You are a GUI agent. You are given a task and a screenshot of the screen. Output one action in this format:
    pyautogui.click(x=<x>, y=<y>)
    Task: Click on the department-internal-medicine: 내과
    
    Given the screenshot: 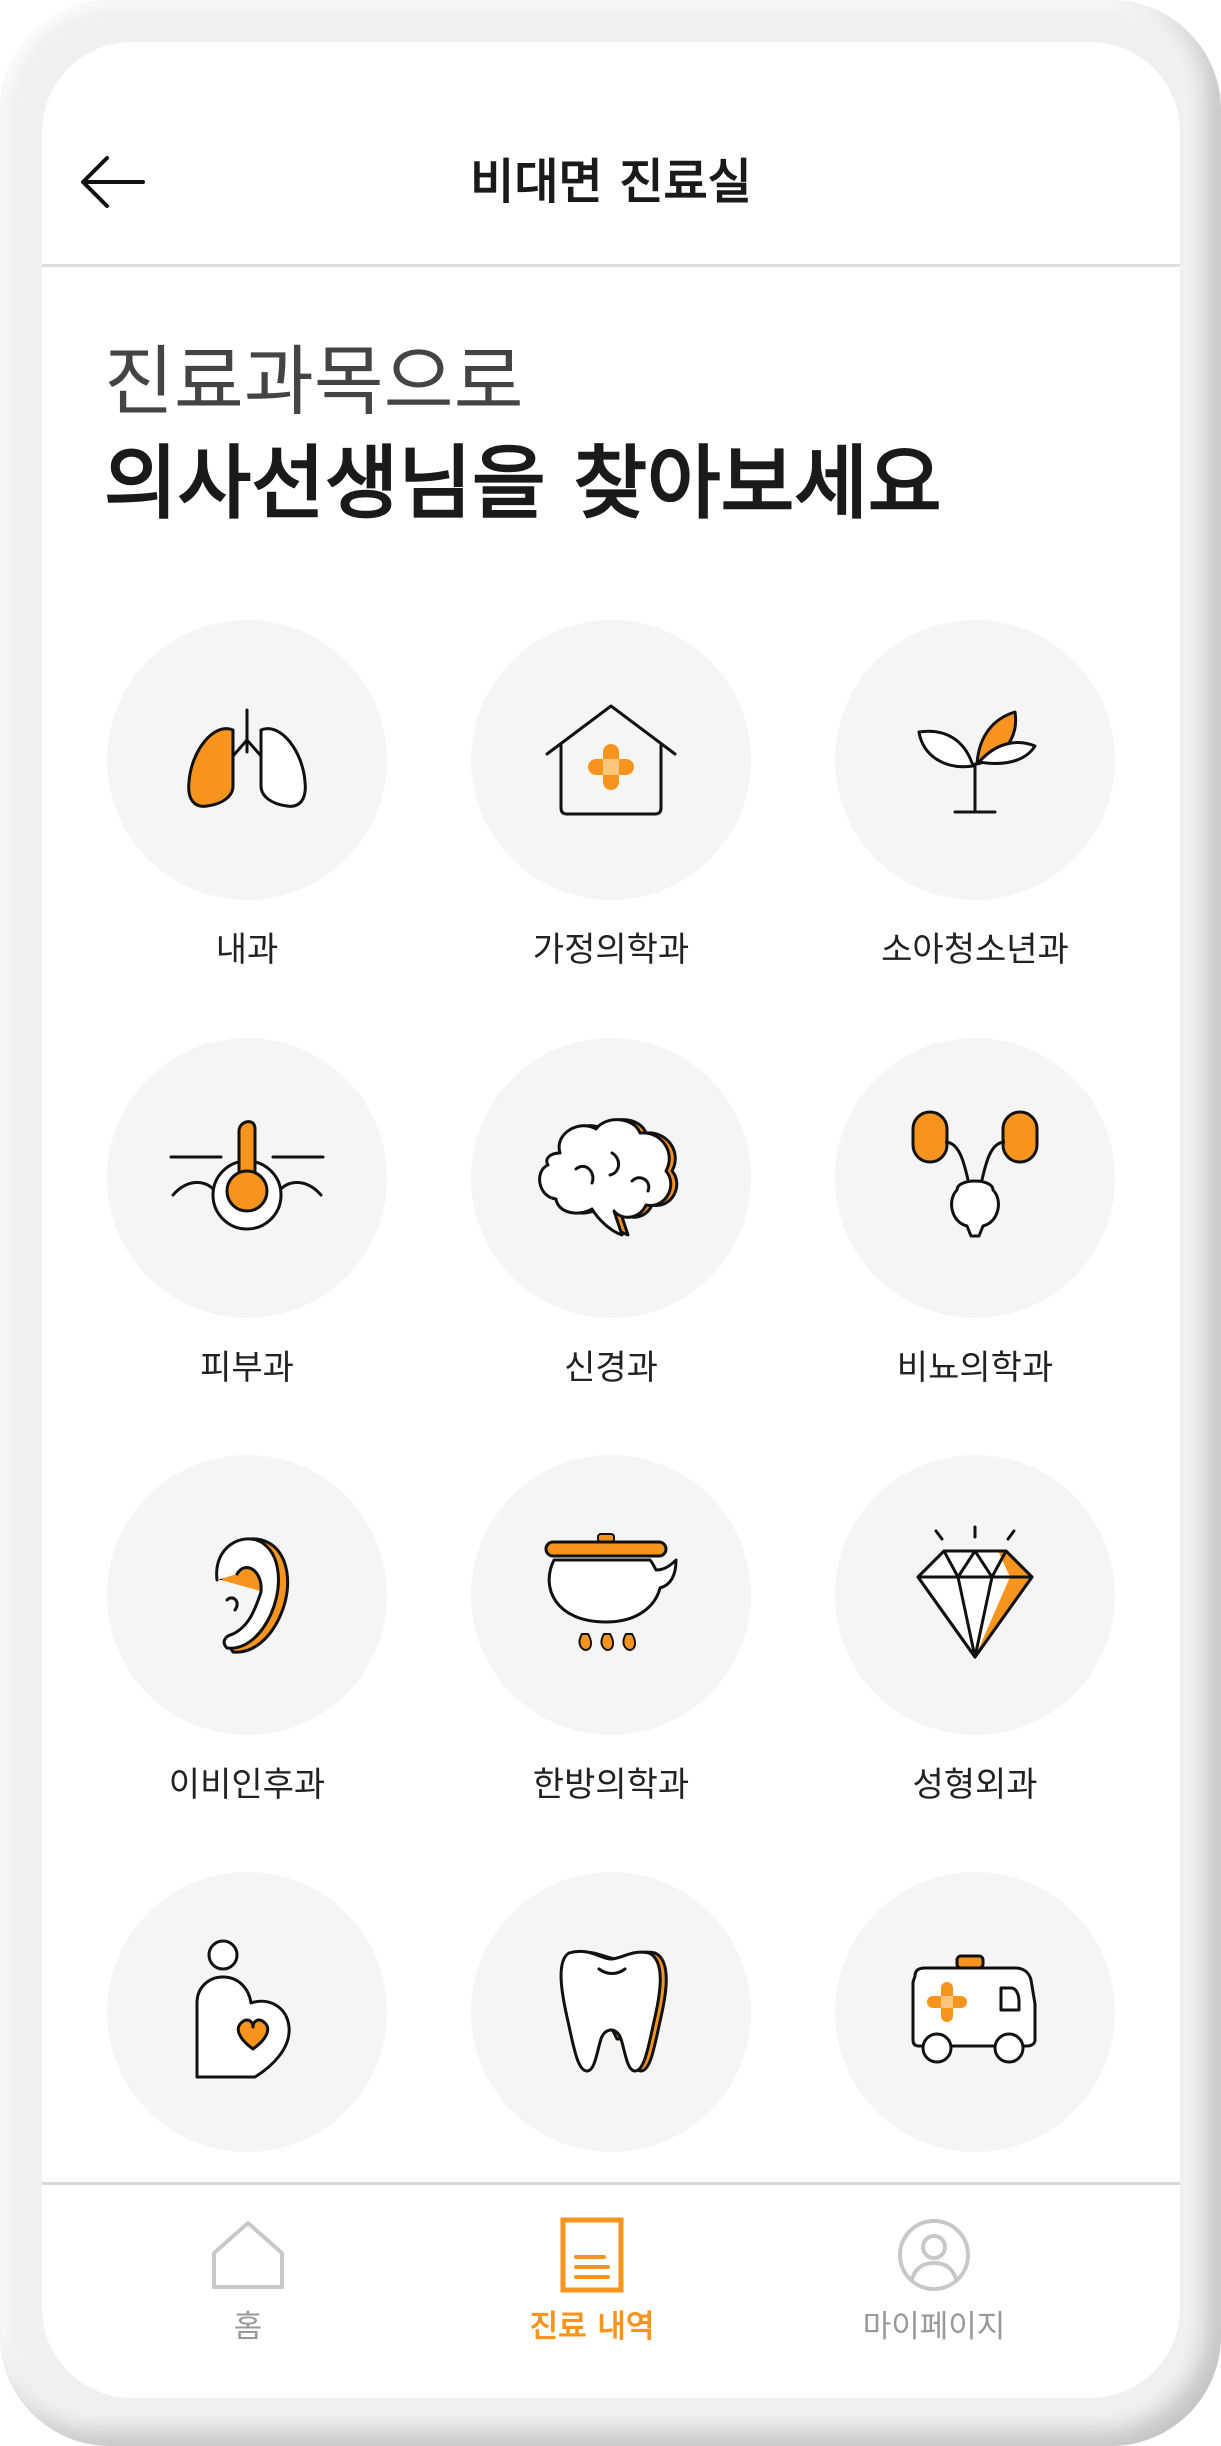 What is the action you would take?
    pyautogui.click(x=247, y=797)
    